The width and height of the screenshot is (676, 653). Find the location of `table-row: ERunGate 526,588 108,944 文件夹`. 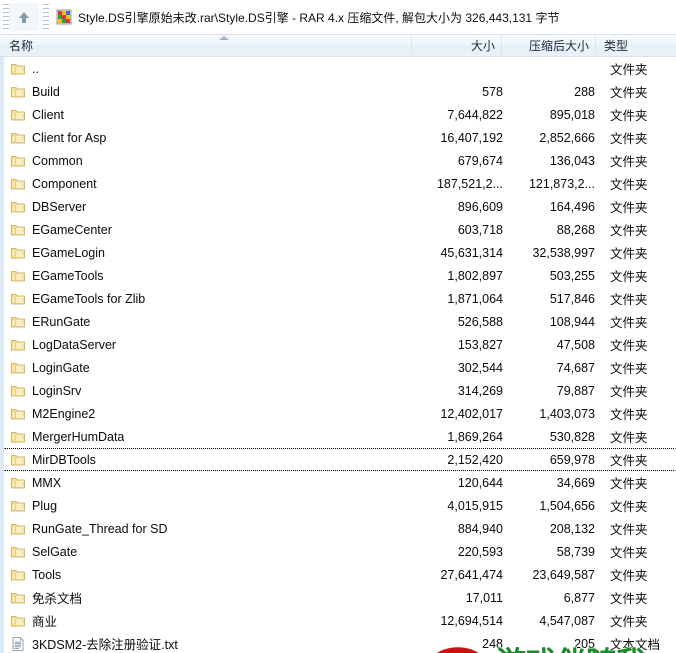

table-row: ERunGate 526,588 108,944 文件夹 is located at coordinates (340, 321).